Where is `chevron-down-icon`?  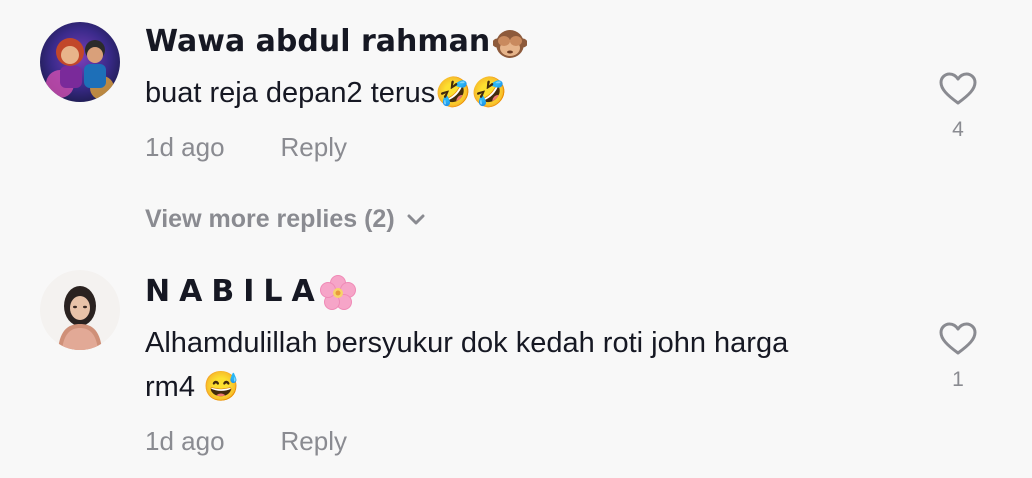 chevron-down-icon is located at coordinates (416, 219).